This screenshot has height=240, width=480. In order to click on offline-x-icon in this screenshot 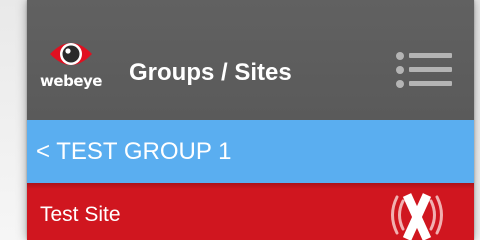, I will do `click(417, 216)`.